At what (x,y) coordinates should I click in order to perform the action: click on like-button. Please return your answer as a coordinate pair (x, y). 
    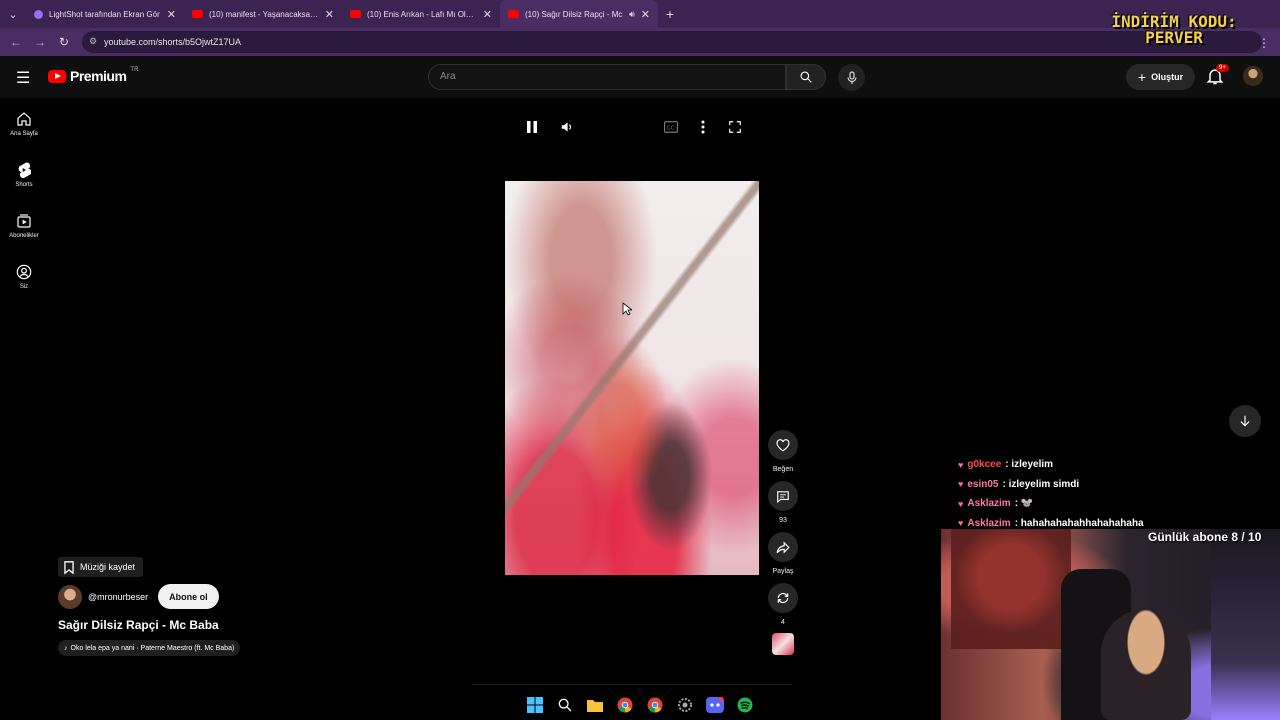
    Looking at the image, I should click on (783, 445).